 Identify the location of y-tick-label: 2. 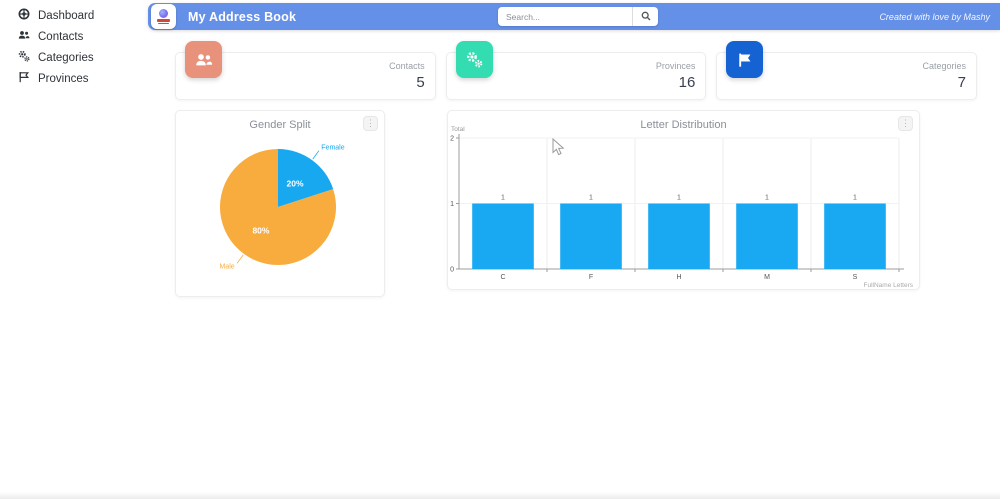
(452, 139).